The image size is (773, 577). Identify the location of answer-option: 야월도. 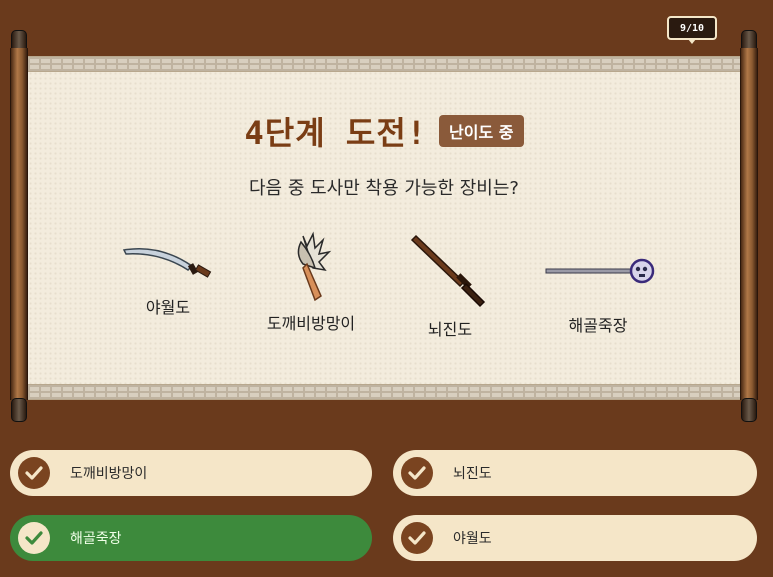
(575, 538).